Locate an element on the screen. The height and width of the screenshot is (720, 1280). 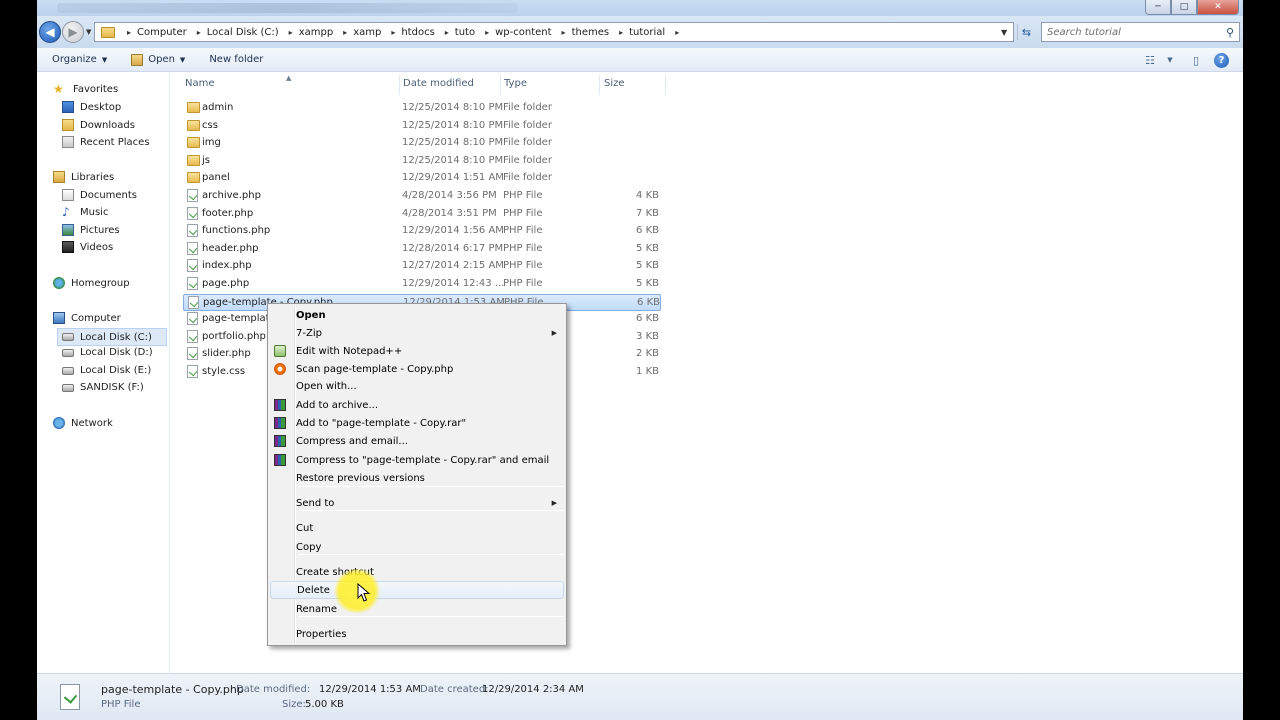
nav-libraries: Libraries is located at coordinates (83, 177).